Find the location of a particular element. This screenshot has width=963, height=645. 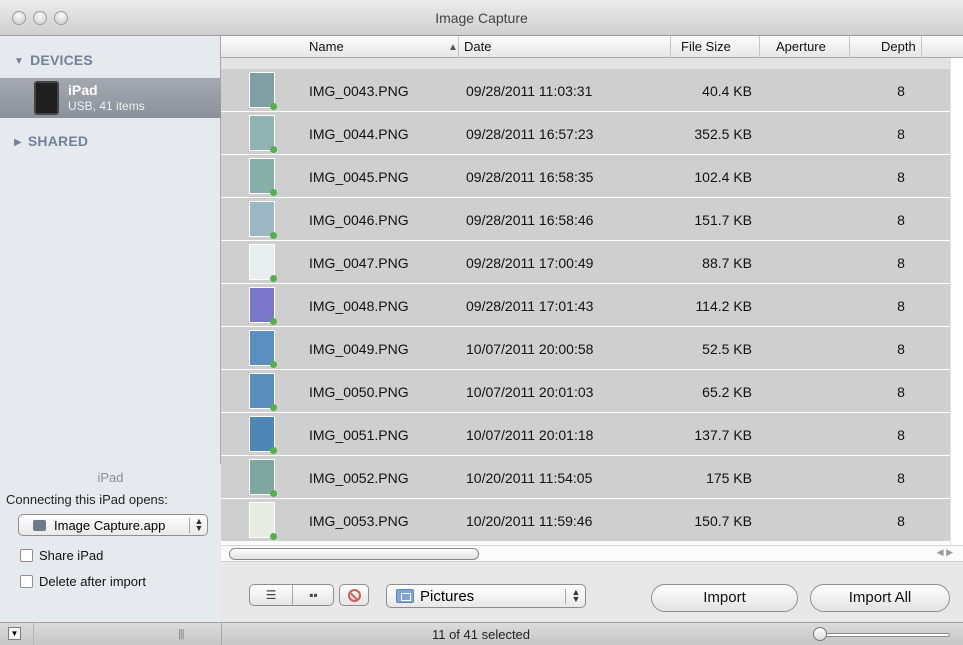

devices-section-header: ▼ DEVICES is located at coordinates (53, 60).